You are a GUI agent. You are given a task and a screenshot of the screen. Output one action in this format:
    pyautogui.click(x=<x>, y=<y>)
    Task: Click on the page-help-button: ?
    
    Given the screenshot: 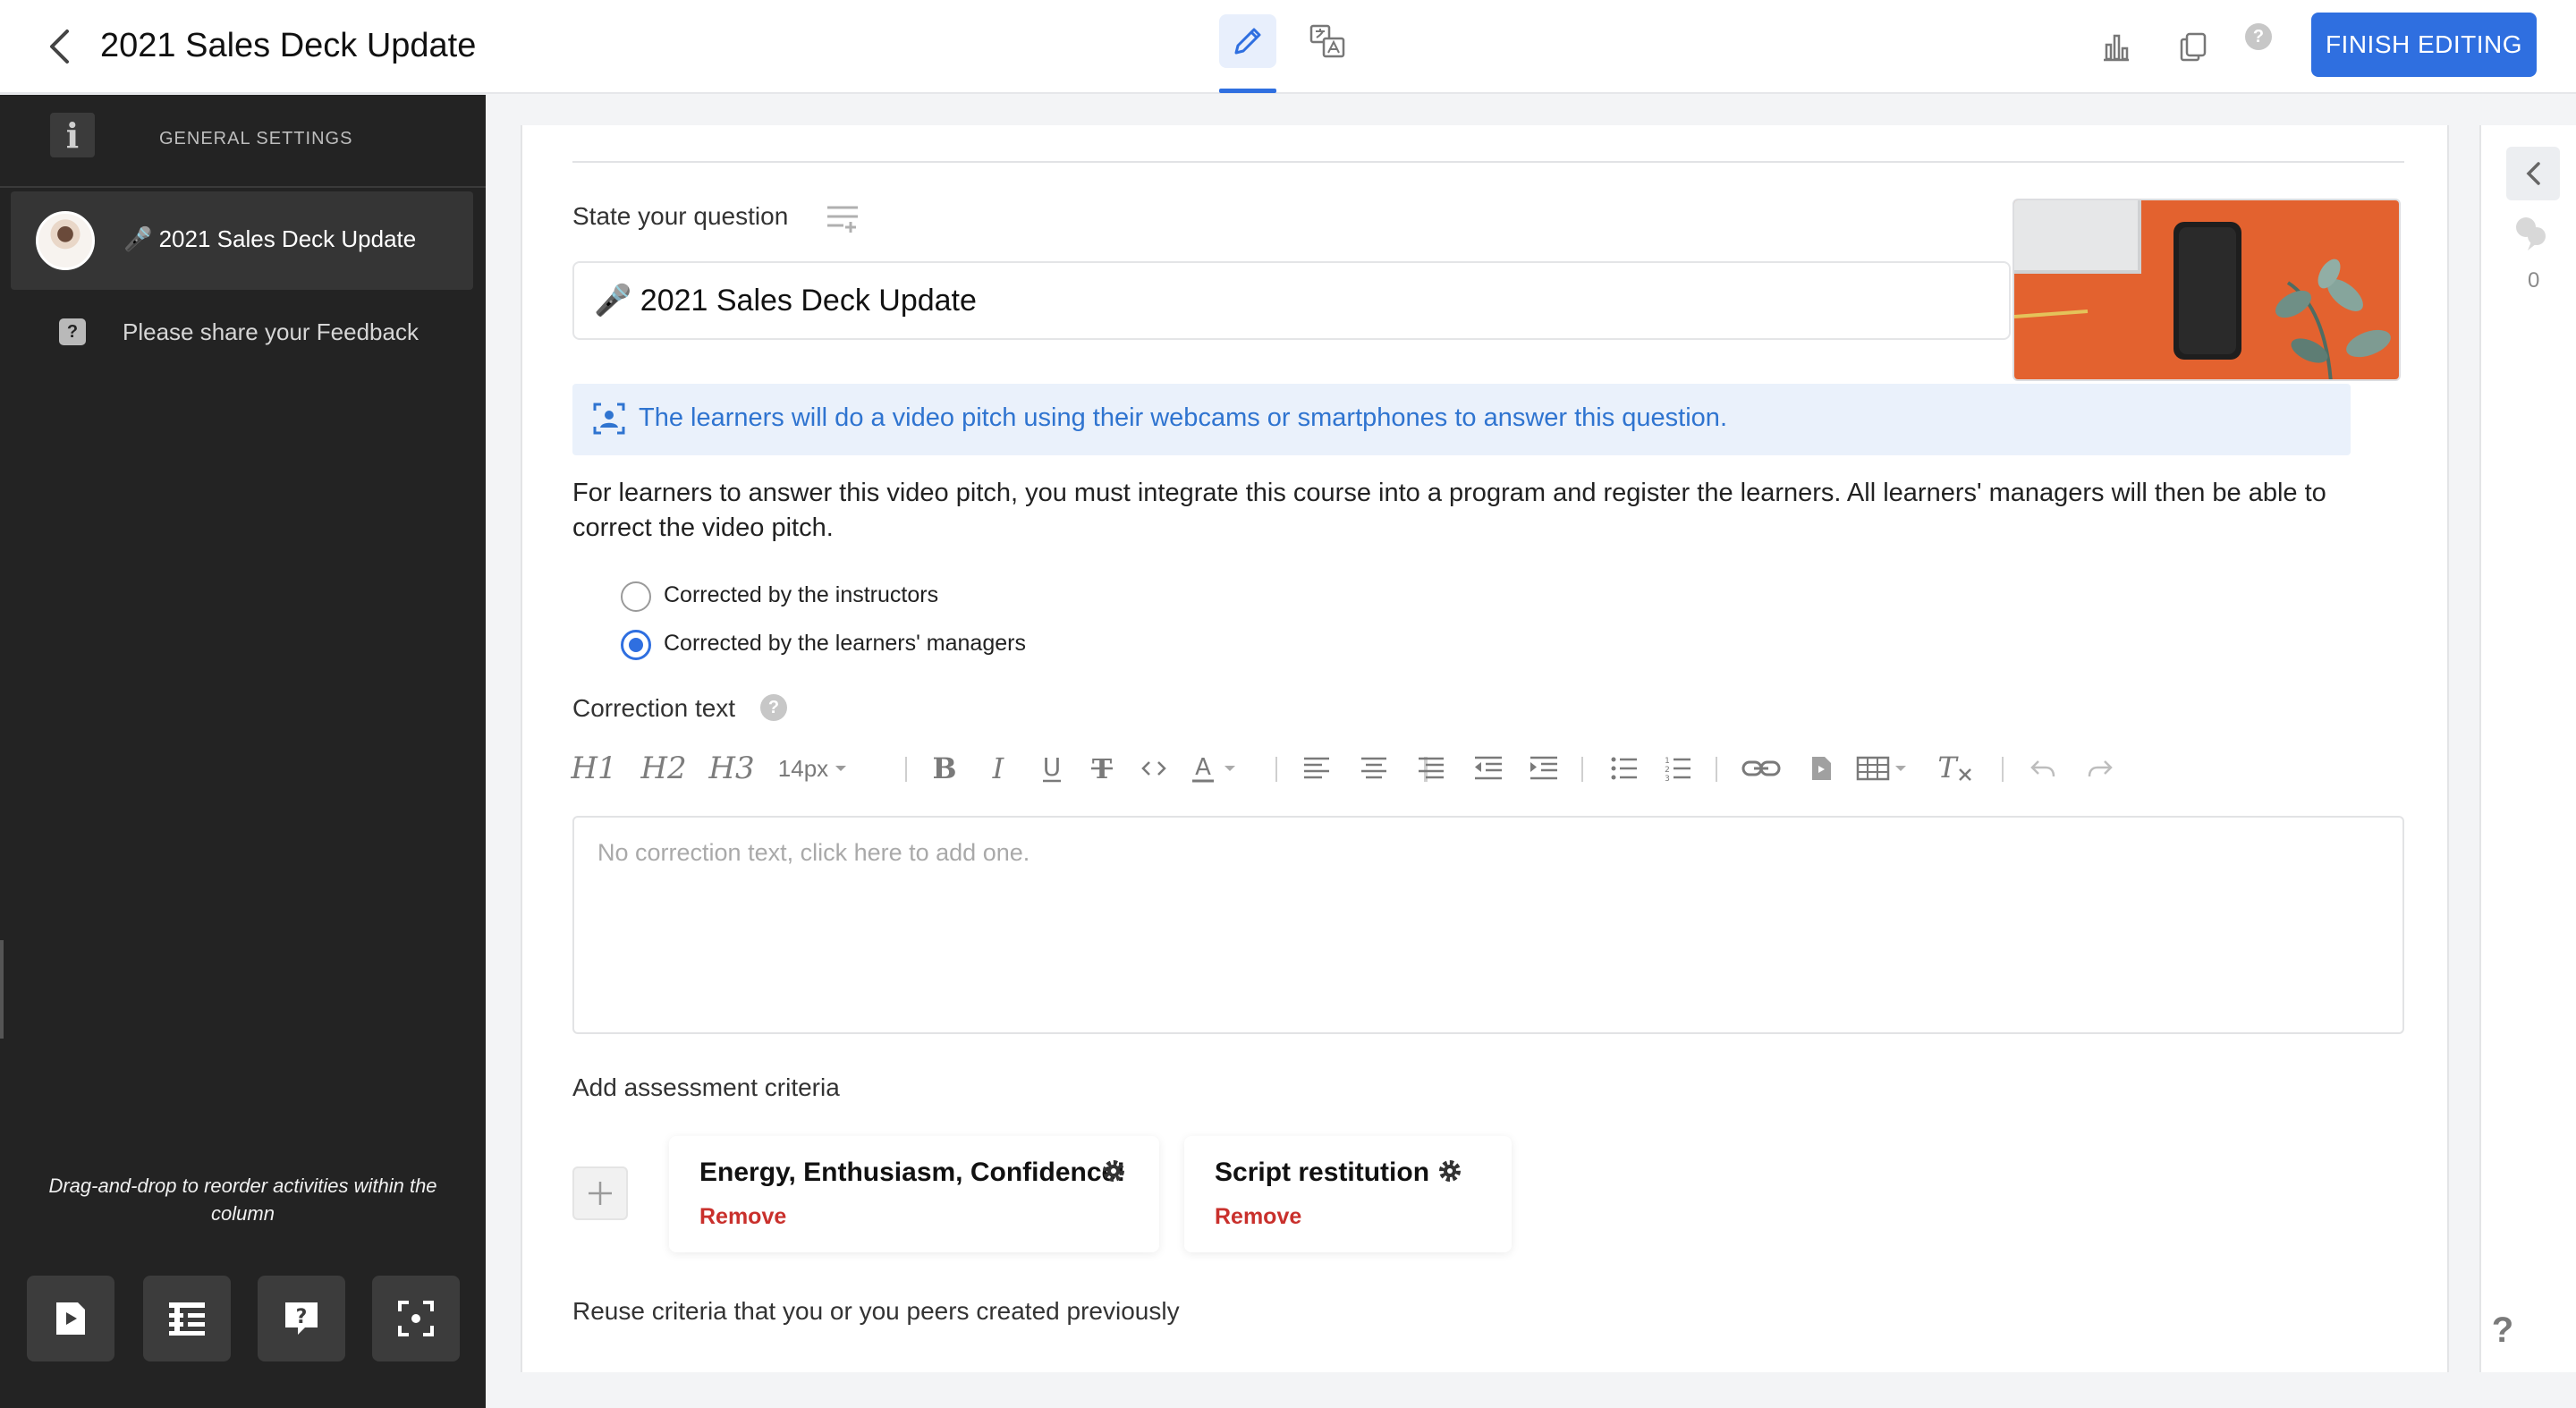 What is the action you would take?
    pyautogui.click(x=2503, y=1330)
    